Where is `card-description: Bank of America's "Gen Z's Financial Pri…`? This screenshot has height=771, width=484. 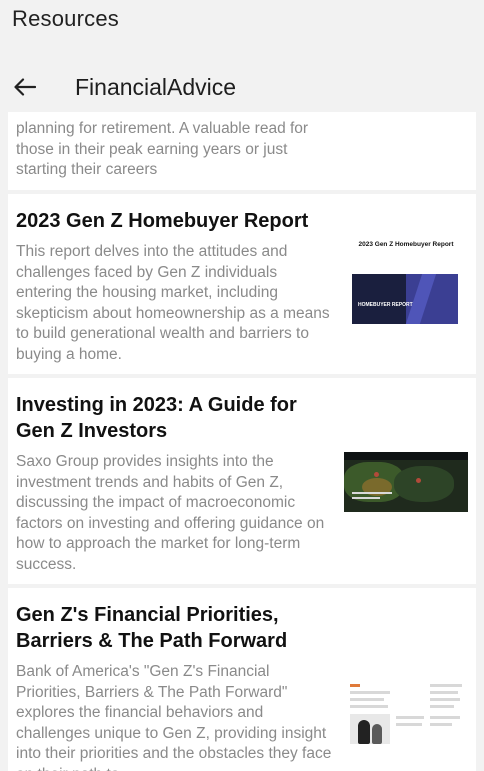
card-description: Bank of America's "Gen Z's Financial Pri… is located at coordinates (174, 717).